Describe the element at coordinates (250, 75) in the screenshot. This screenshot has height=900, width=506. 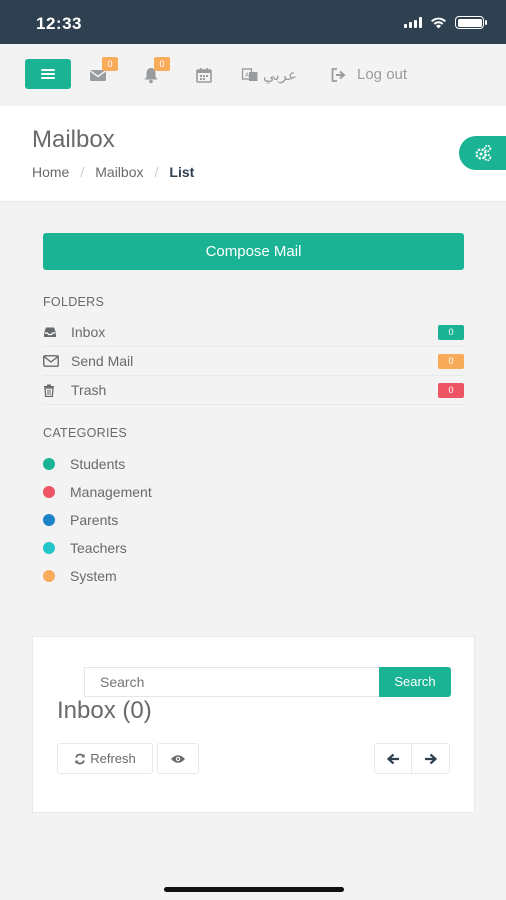
I see `language-icon: A` at that location.